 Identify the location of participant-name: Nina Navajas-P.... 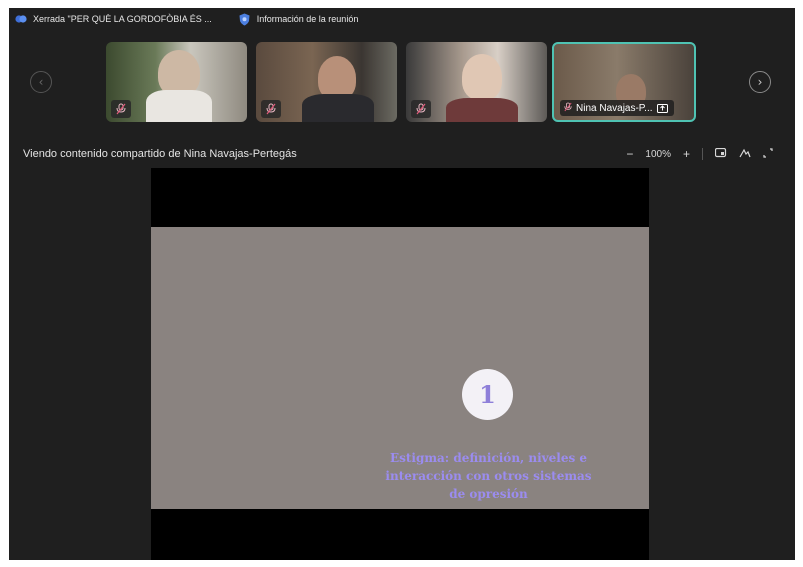
(614, 108).